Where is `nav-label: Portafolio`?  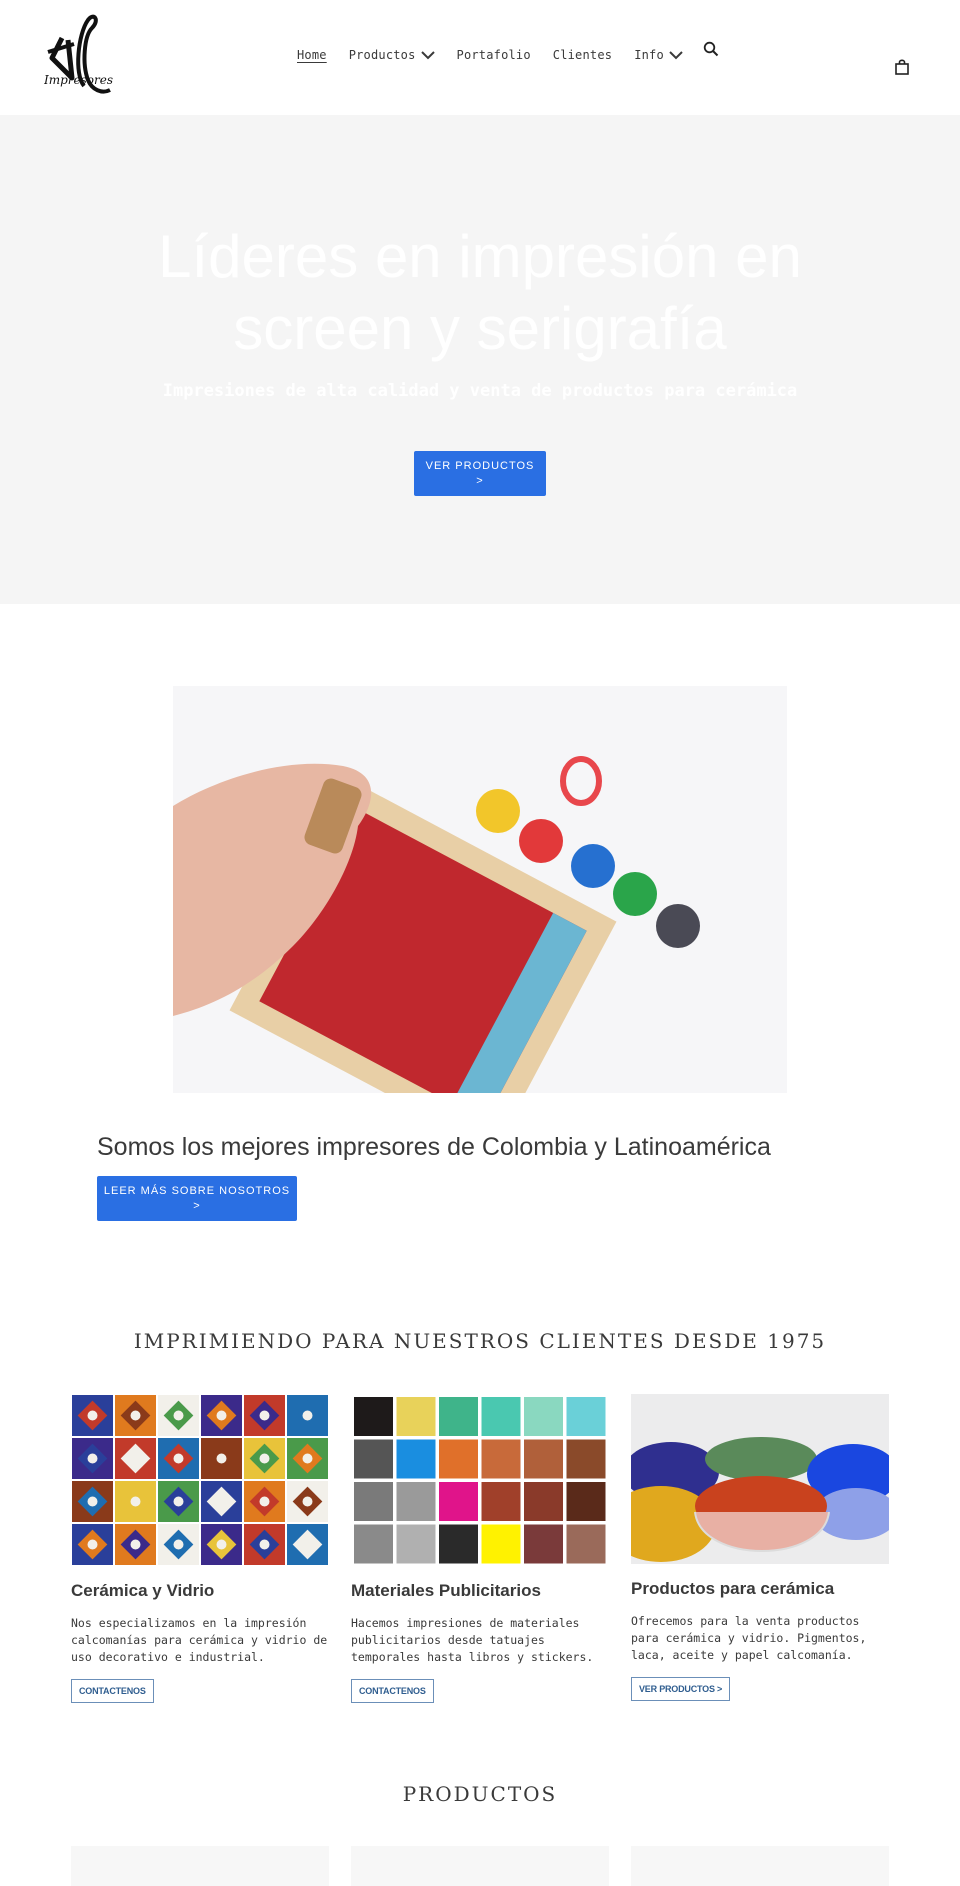 nav-label: Portafolio is located at coordinates (493, 55).